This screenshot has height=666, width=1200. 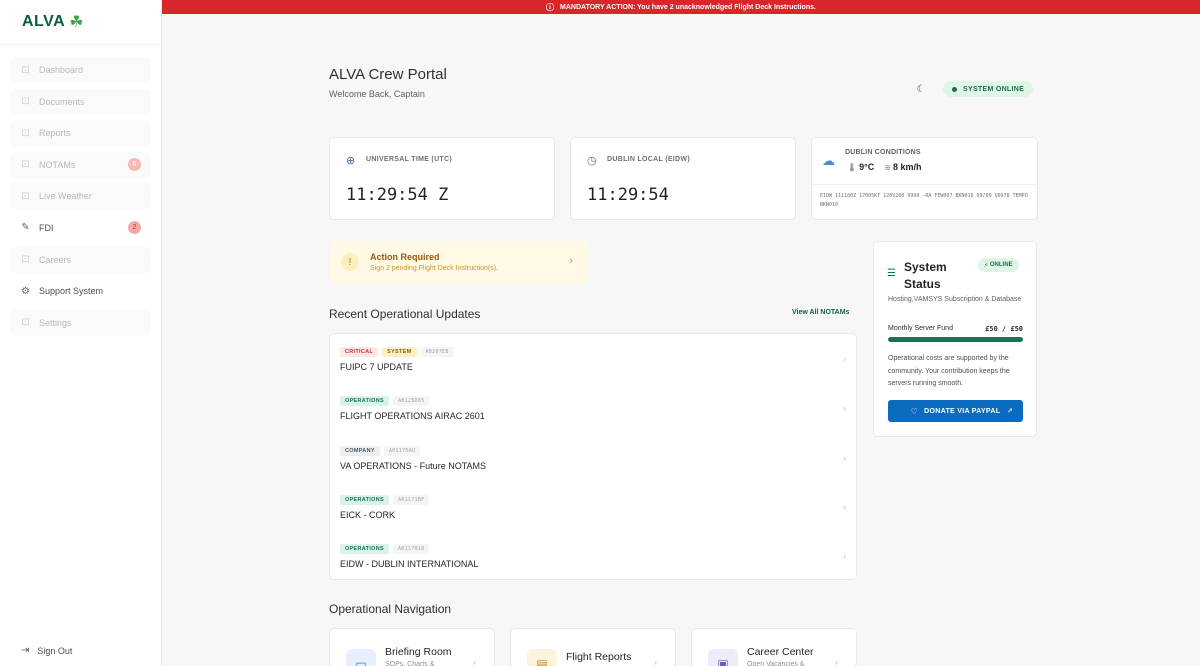 What do you see at coordinates (776, 663) in the screenshot?
I see `nav-card-subtitle: Open Vacancies &` at bounding box center [776, 663].